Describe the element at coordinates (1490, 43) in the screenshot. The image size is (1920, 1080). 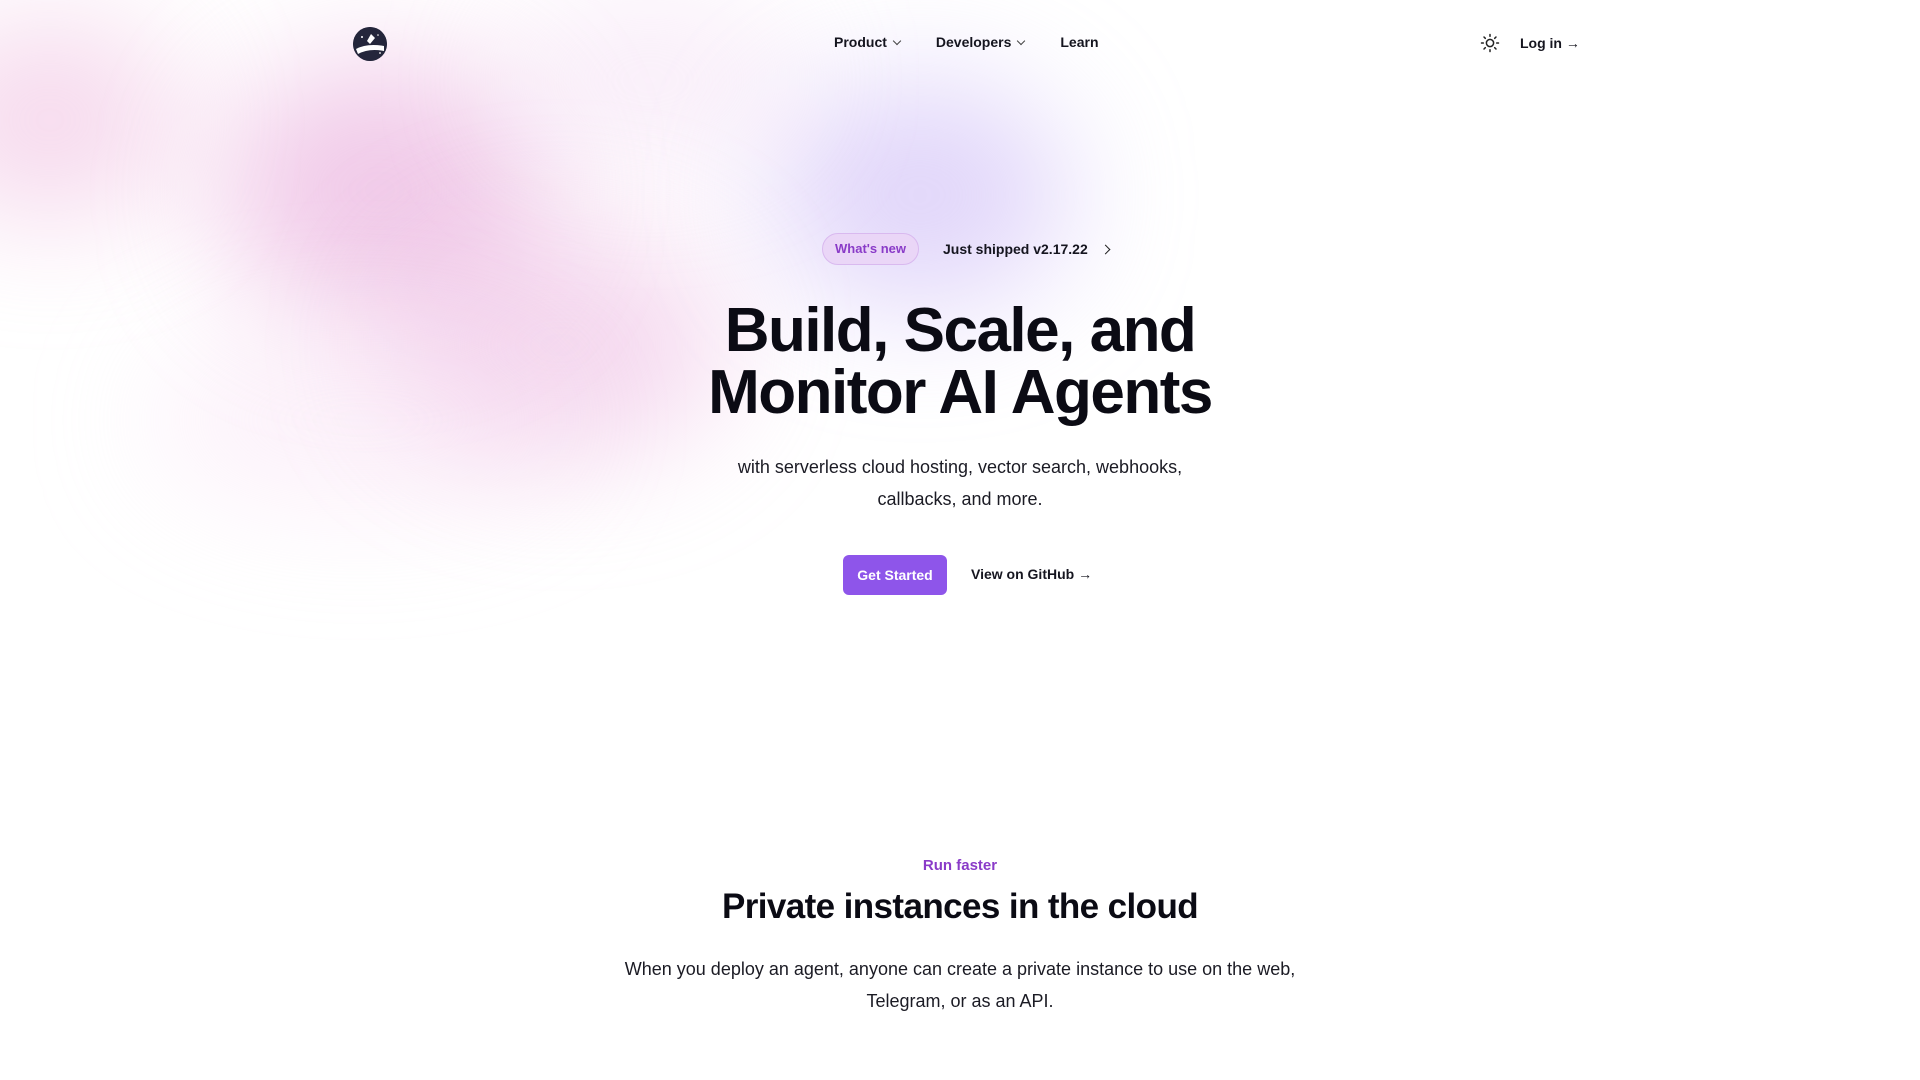
I see `sun-icon` at that location.